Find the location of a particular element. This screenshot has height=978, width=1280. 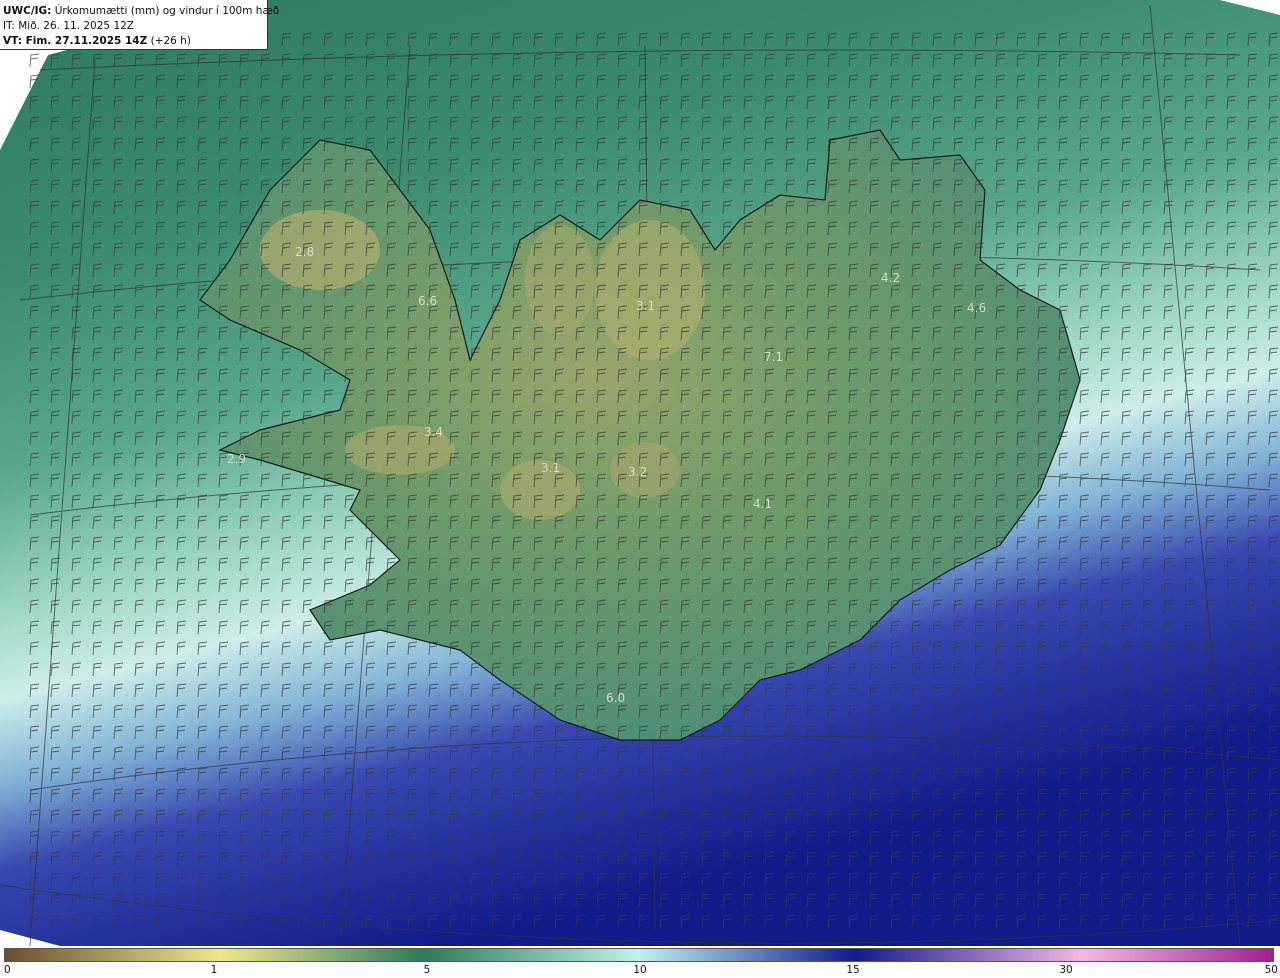

init-time: IT: Mið. 26. 11. 2025 12Z is located at coordinates (68, 26).